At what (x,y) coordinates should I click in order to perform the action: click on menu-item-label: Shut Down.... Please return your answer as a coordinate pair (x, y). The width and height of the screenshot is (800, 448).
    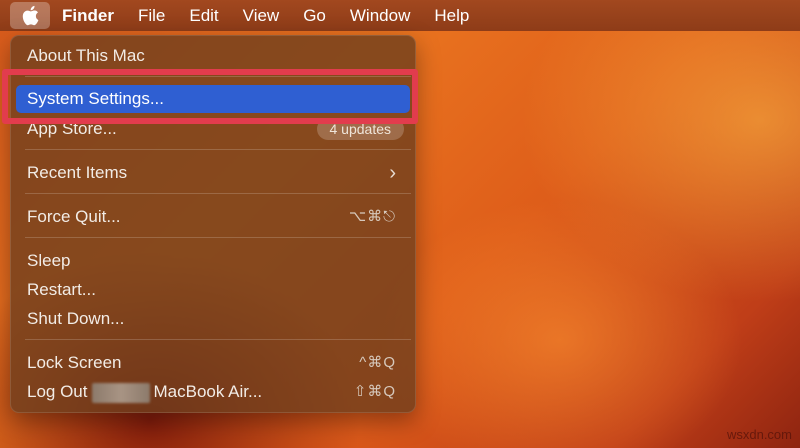
    Looking at the image, I should click on (76, 318).